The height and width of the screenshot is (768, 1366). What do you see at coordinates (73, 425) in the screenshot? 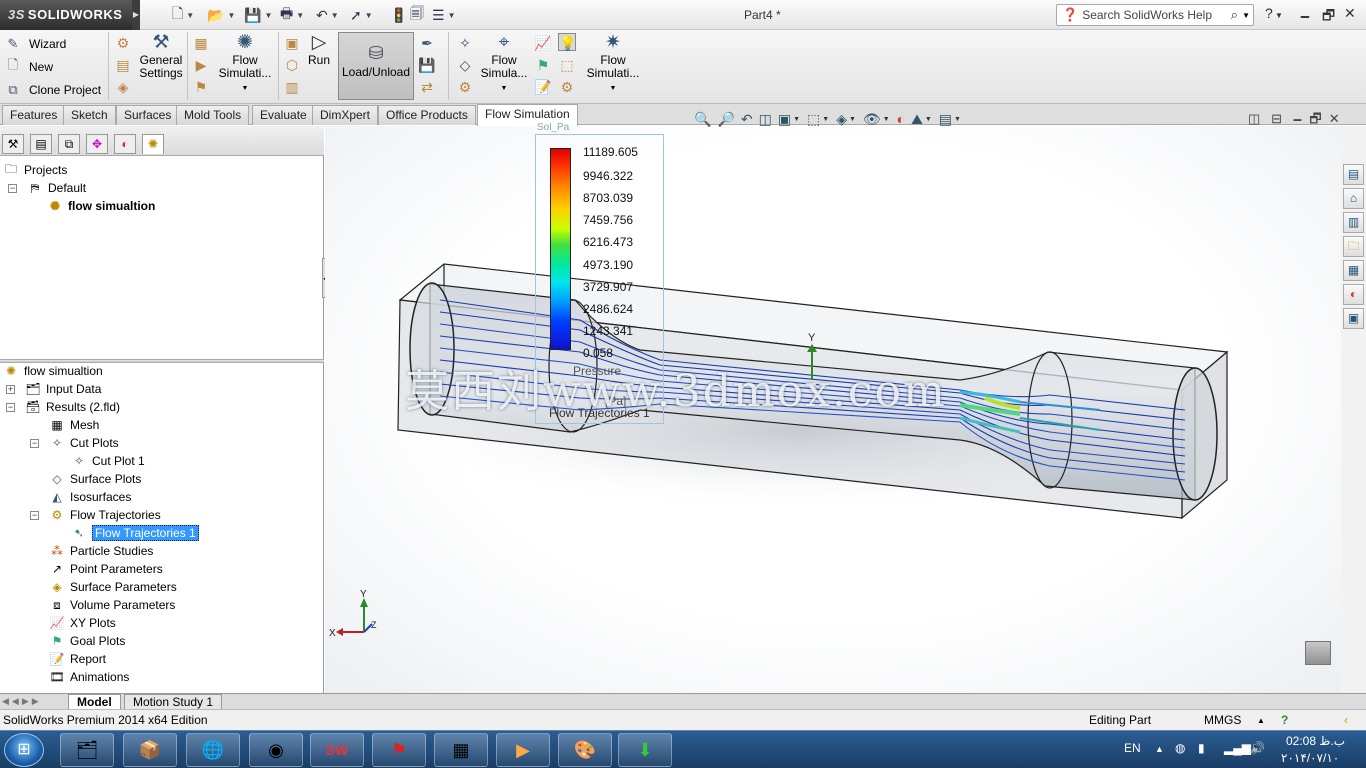
I see `tree-item-mesh: ▦ Mesh` at bounding box center [73, 425].